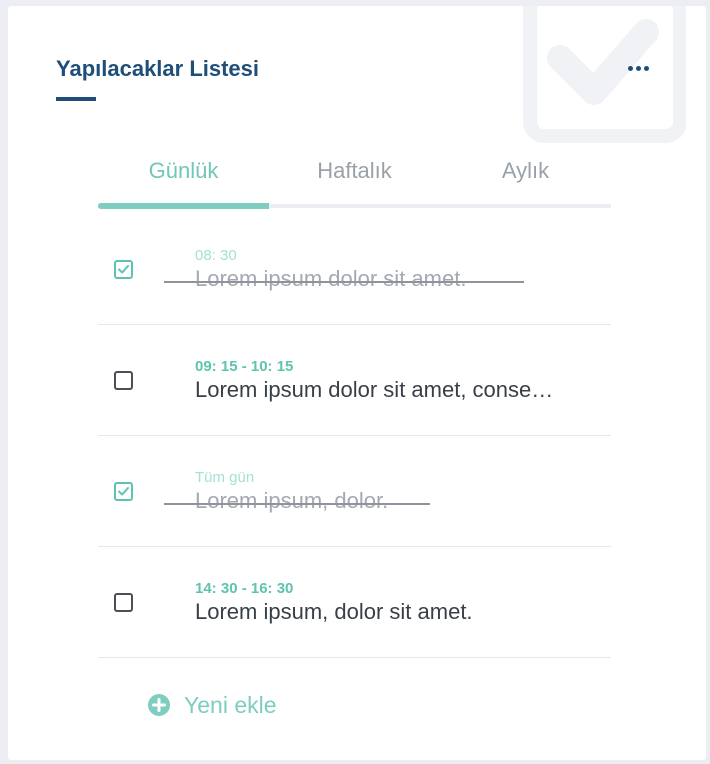 The image size is (710, 764). I want to click on todo-text: Lorem ipsum dolor sit amet., so click(331, 278).